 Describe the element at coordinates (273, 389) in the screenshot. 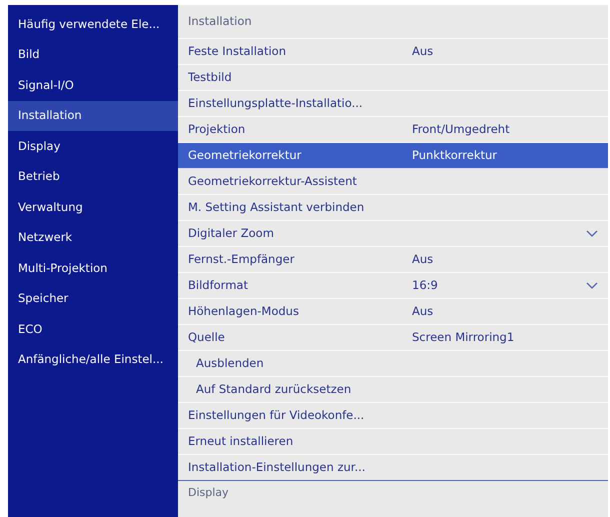

I see `setting-label: Auf Standard zurücksetzen` at that location.